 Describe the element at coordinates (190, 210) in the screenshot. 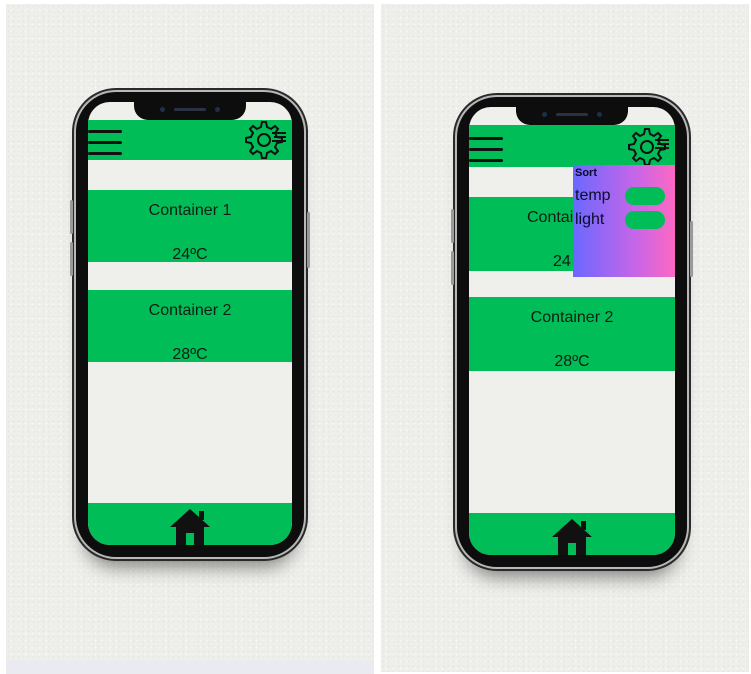

I see `container-name: Container 1` at that location.